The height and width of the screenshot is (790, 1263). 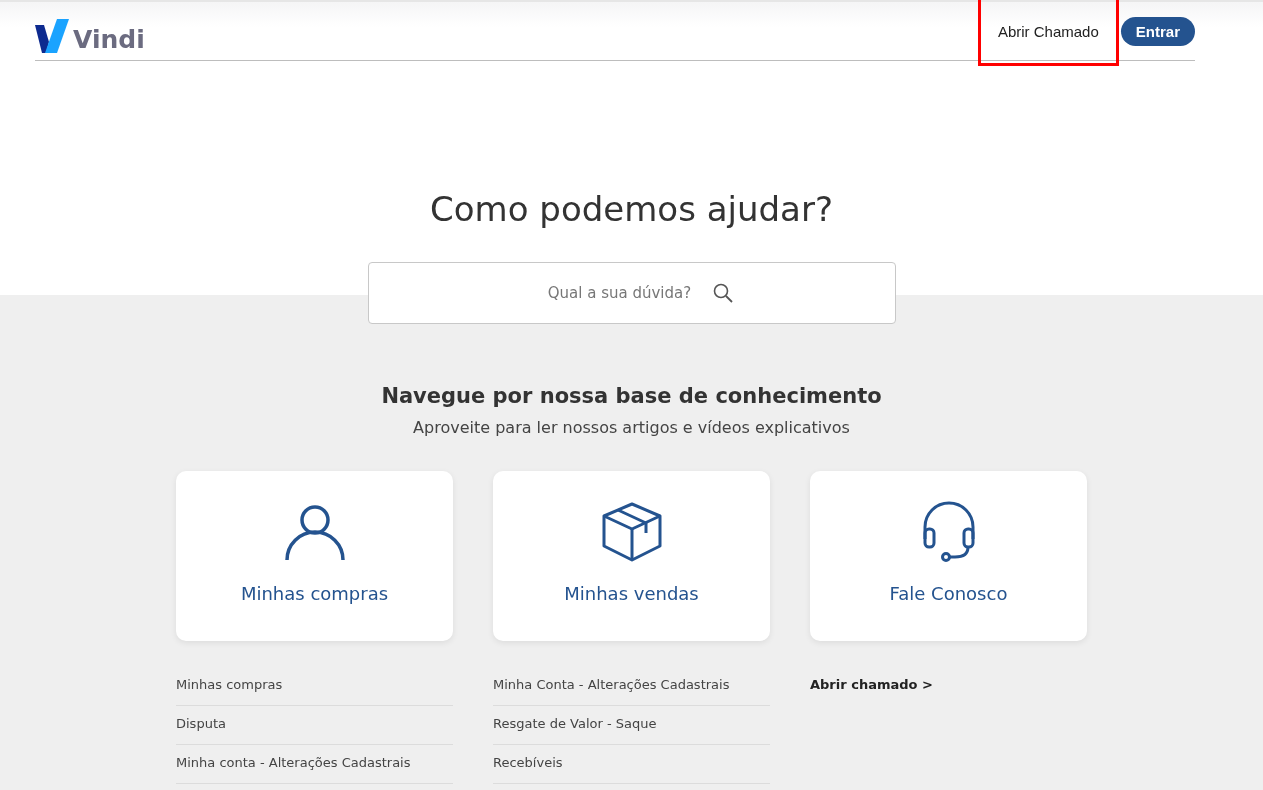 I want to click on search-icon, so click(x=722, y=293).